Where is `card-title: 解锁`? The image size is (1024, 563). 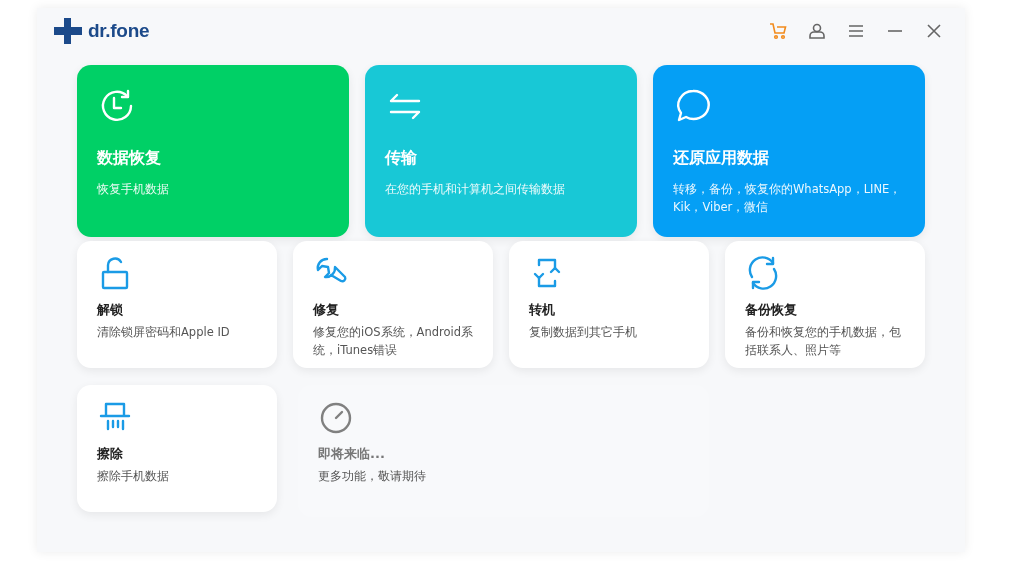 card-title: 解锁 is located at coordinates (110, 310).